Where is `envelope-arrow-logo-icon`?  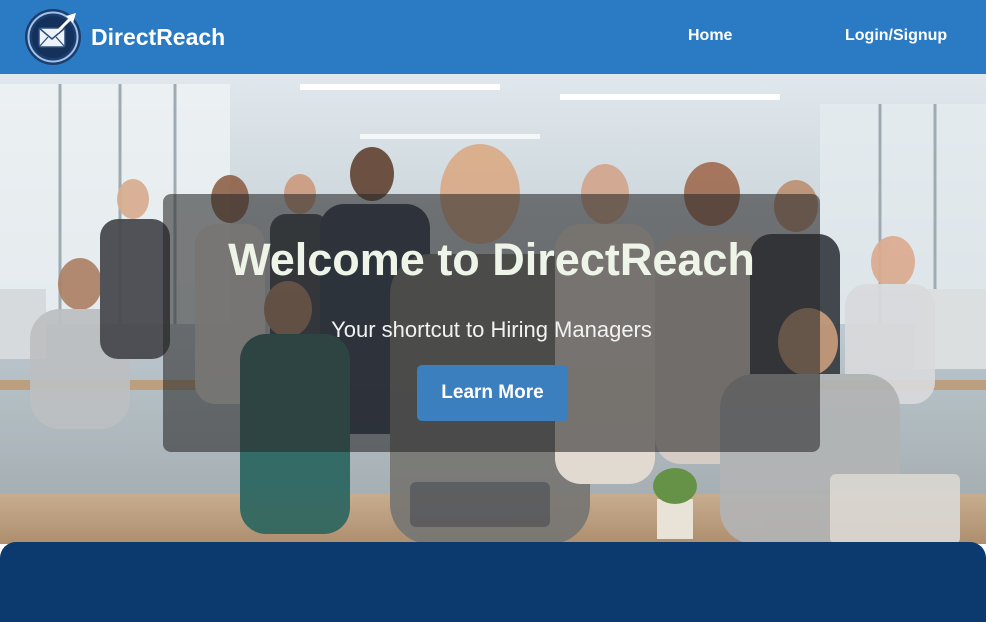 envelope-arrow-logo-icon is located at coordinates (53, 37).